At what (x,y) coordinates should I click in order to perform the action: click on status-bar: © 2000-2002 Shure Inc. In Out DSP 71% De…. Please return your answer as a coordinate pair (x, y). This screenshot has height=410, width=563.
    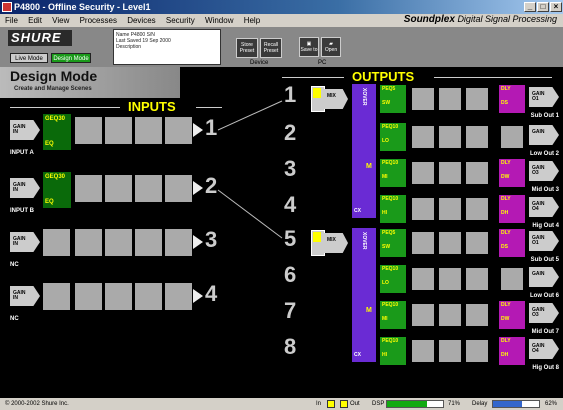
    Looking at the image, I should click on (281, 404).